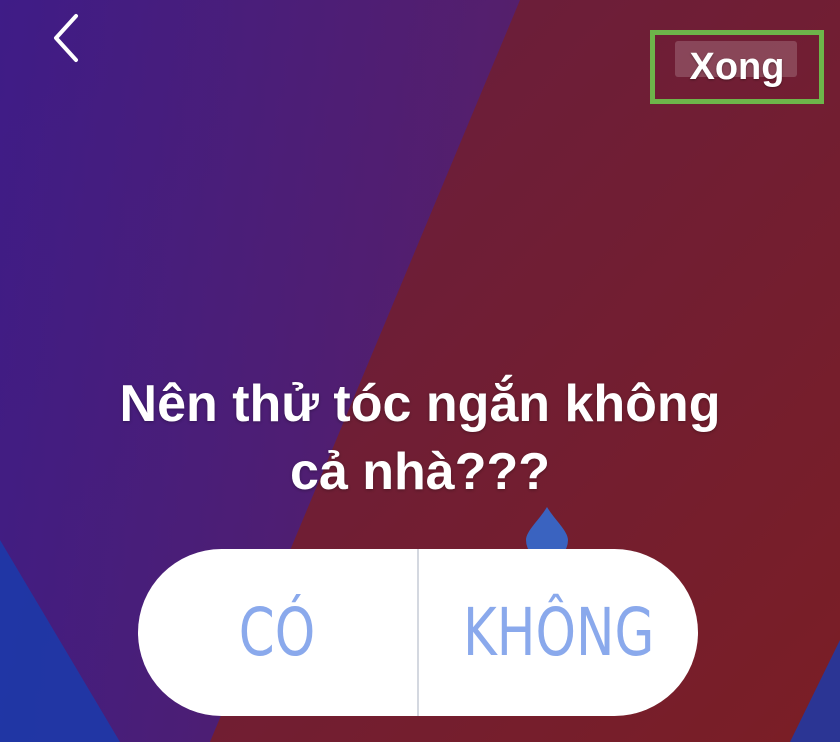 This screenshot has width=840, height=742. I want to click on poll-option-yes-label: CÓ, so click(277, 632).